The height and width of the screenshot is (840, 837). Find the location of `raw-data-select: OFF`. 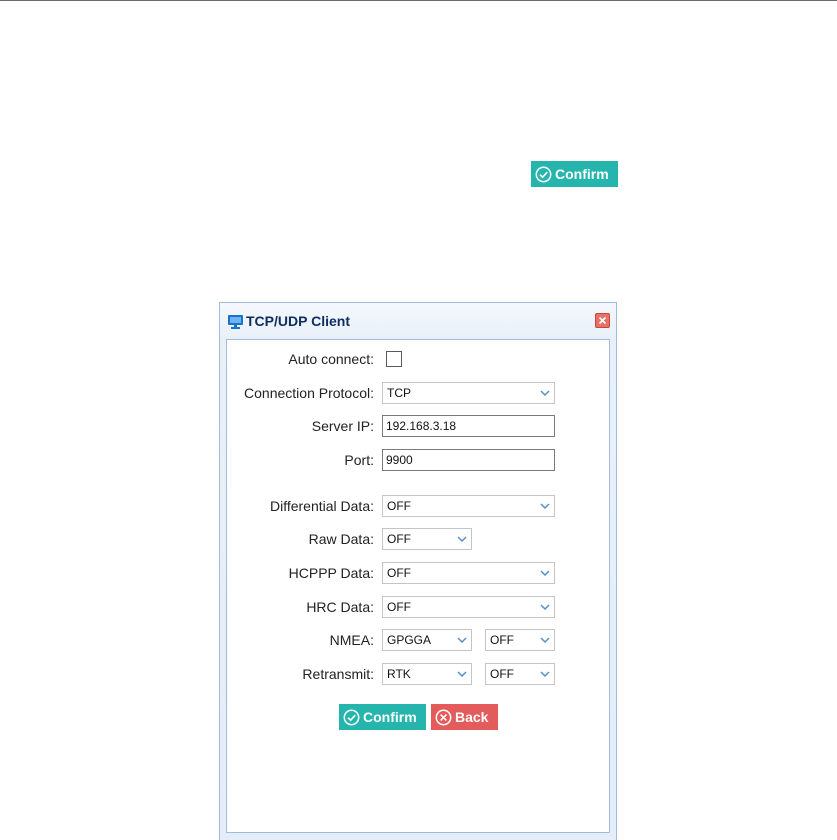

raw-data-select: OFF is located at coordinates (427, 539).